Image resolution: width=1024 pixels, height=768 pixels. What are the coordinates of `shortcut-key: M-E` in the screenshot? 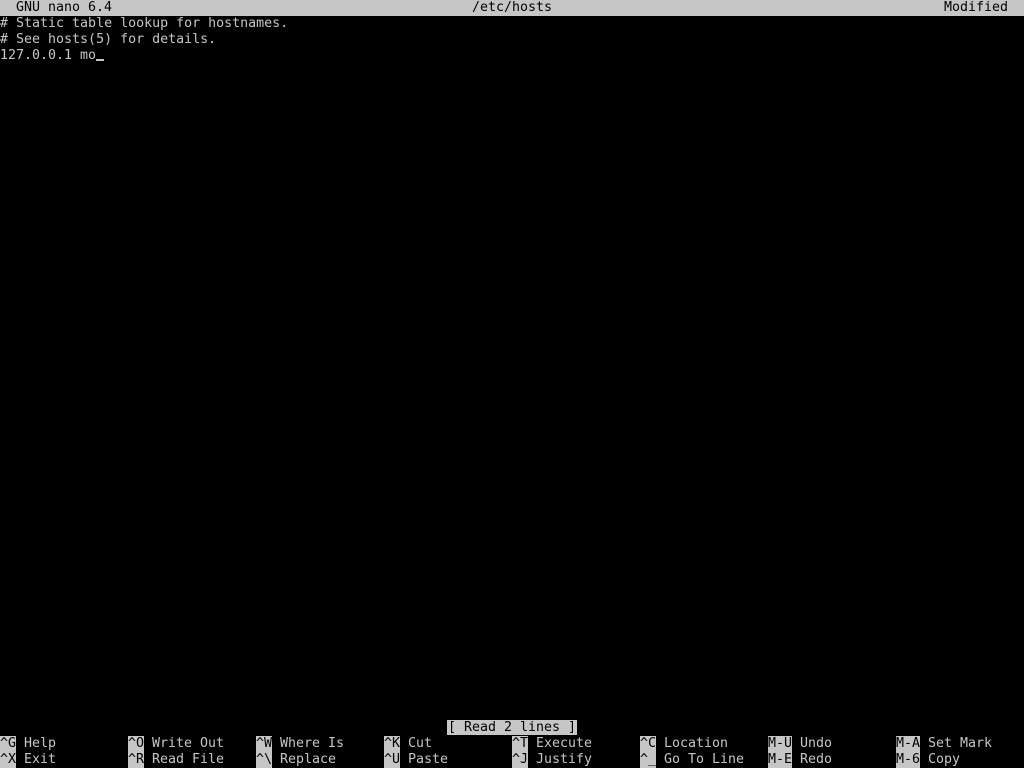 It's located at (780, 760).